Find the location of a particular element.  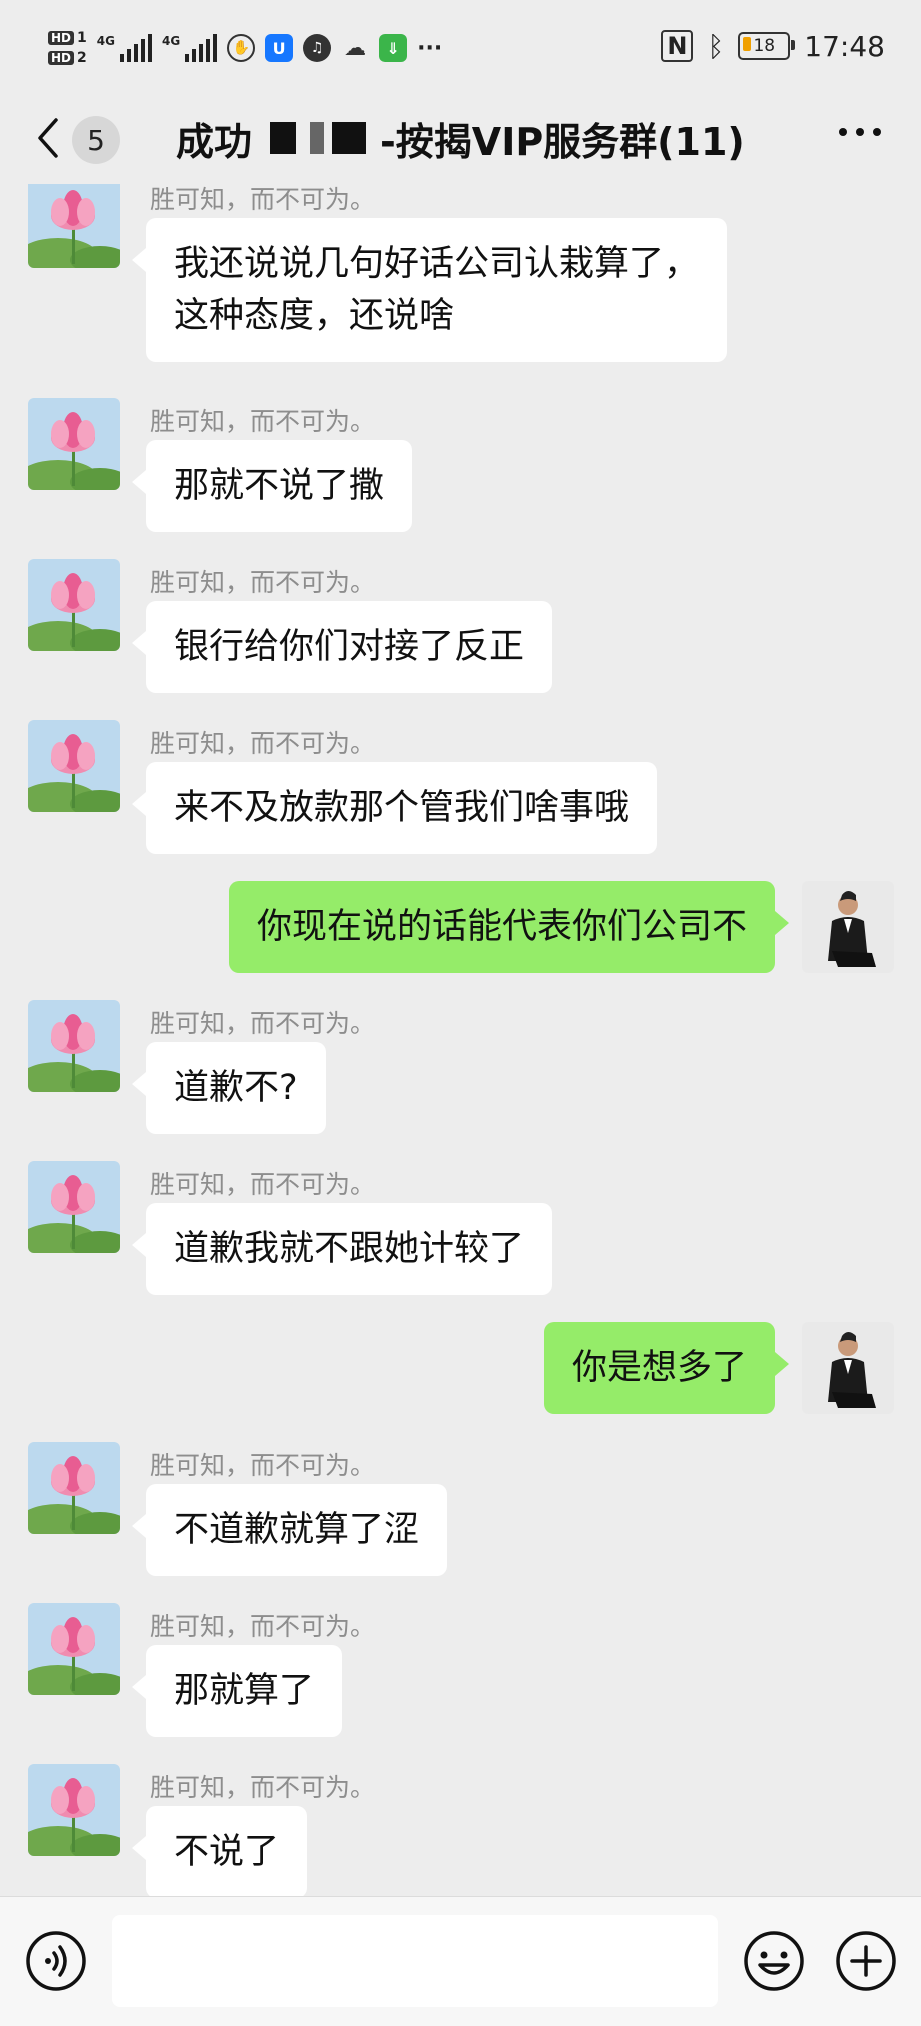

message-bubble: 来不及放款那个管我们啥事哦 is located at coordinates (394, 808).